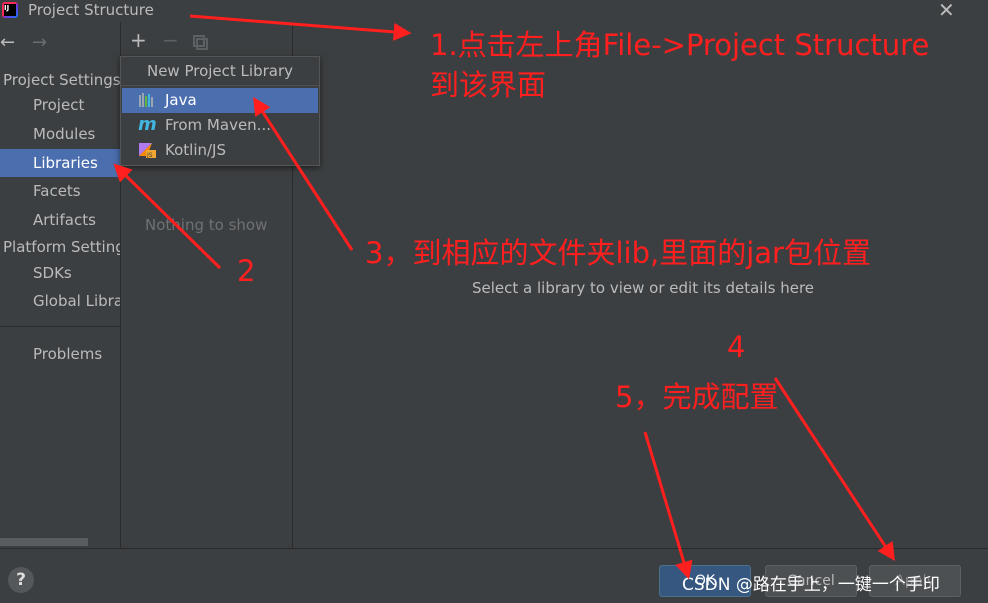 This screenshot has width=988, height=603. What do you see at coordinates (300, 27) in the screenshot?
I see `arrow-step1` at bounding box center [300, 27].